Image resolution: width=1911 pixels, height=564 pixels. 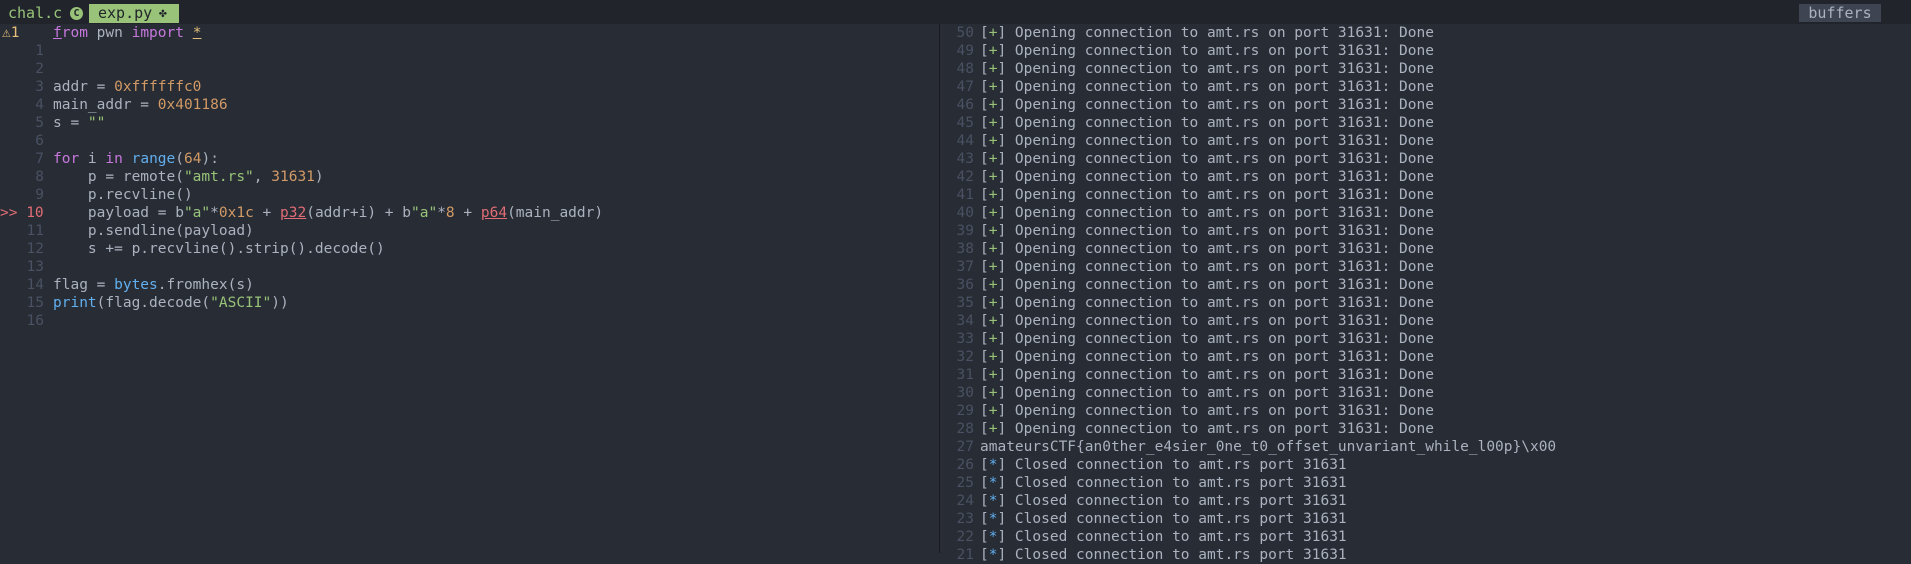 What do you see at coordinates (39, 159) in the screenshot?
I see `line-number: 7` at bounding box center [39, 159].